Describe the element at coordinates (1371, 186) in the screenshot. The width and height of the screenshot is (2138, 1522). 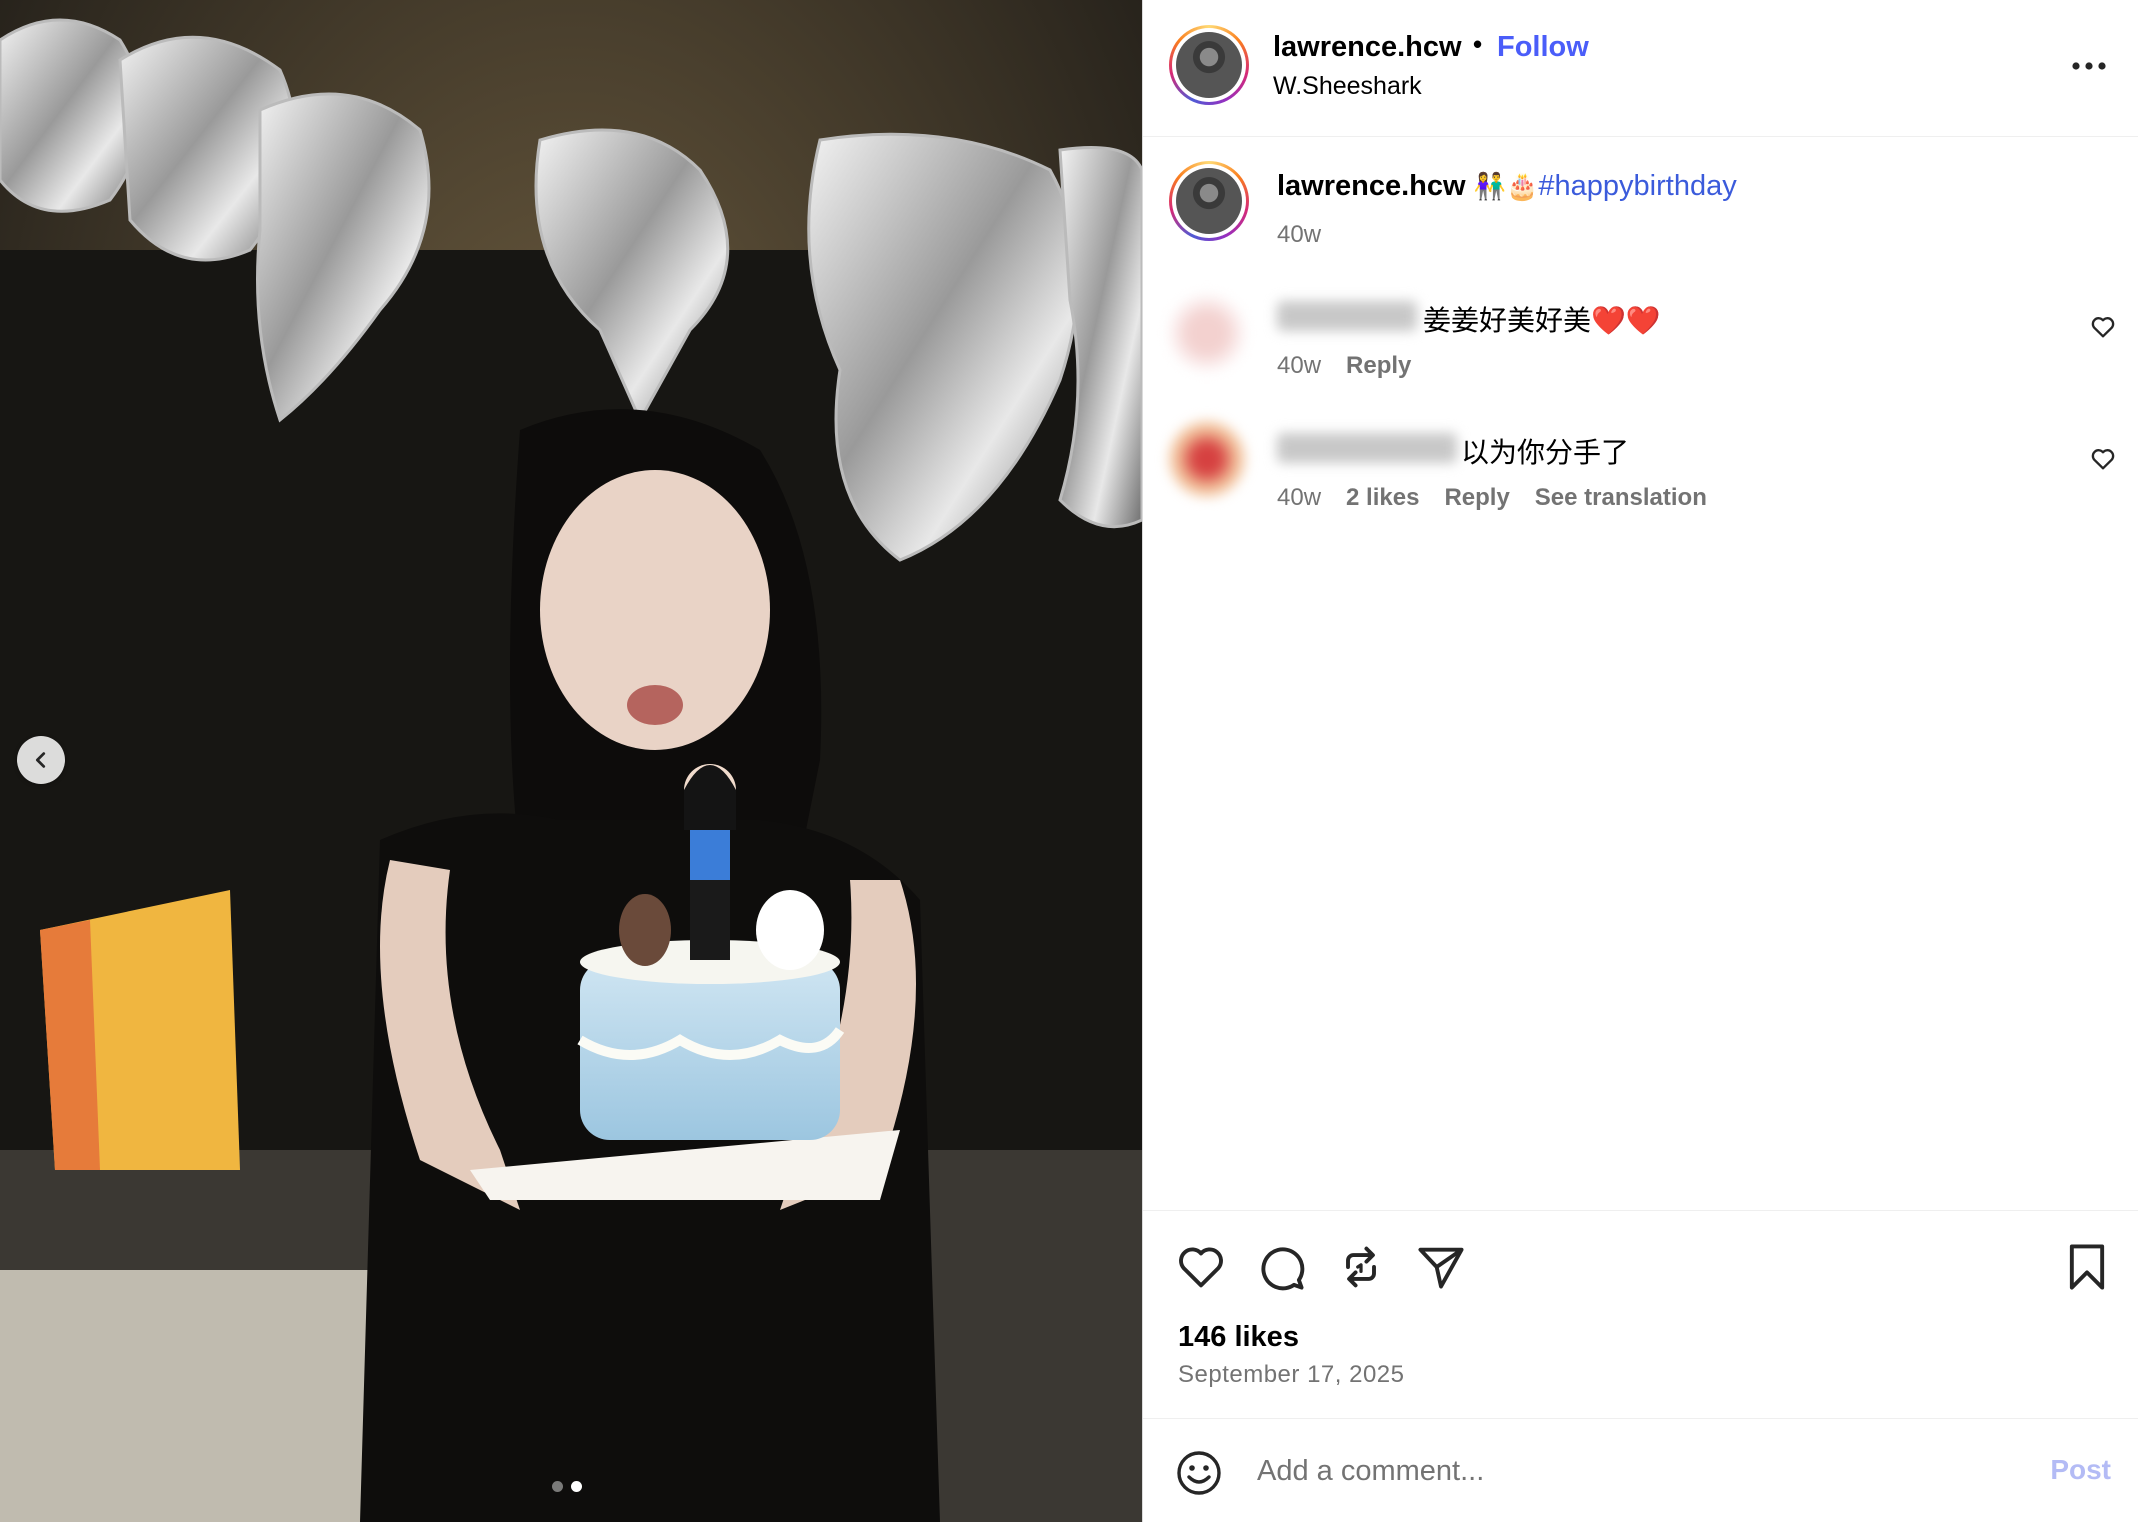
I see `caption-username: lawrence.hcw` at that location.